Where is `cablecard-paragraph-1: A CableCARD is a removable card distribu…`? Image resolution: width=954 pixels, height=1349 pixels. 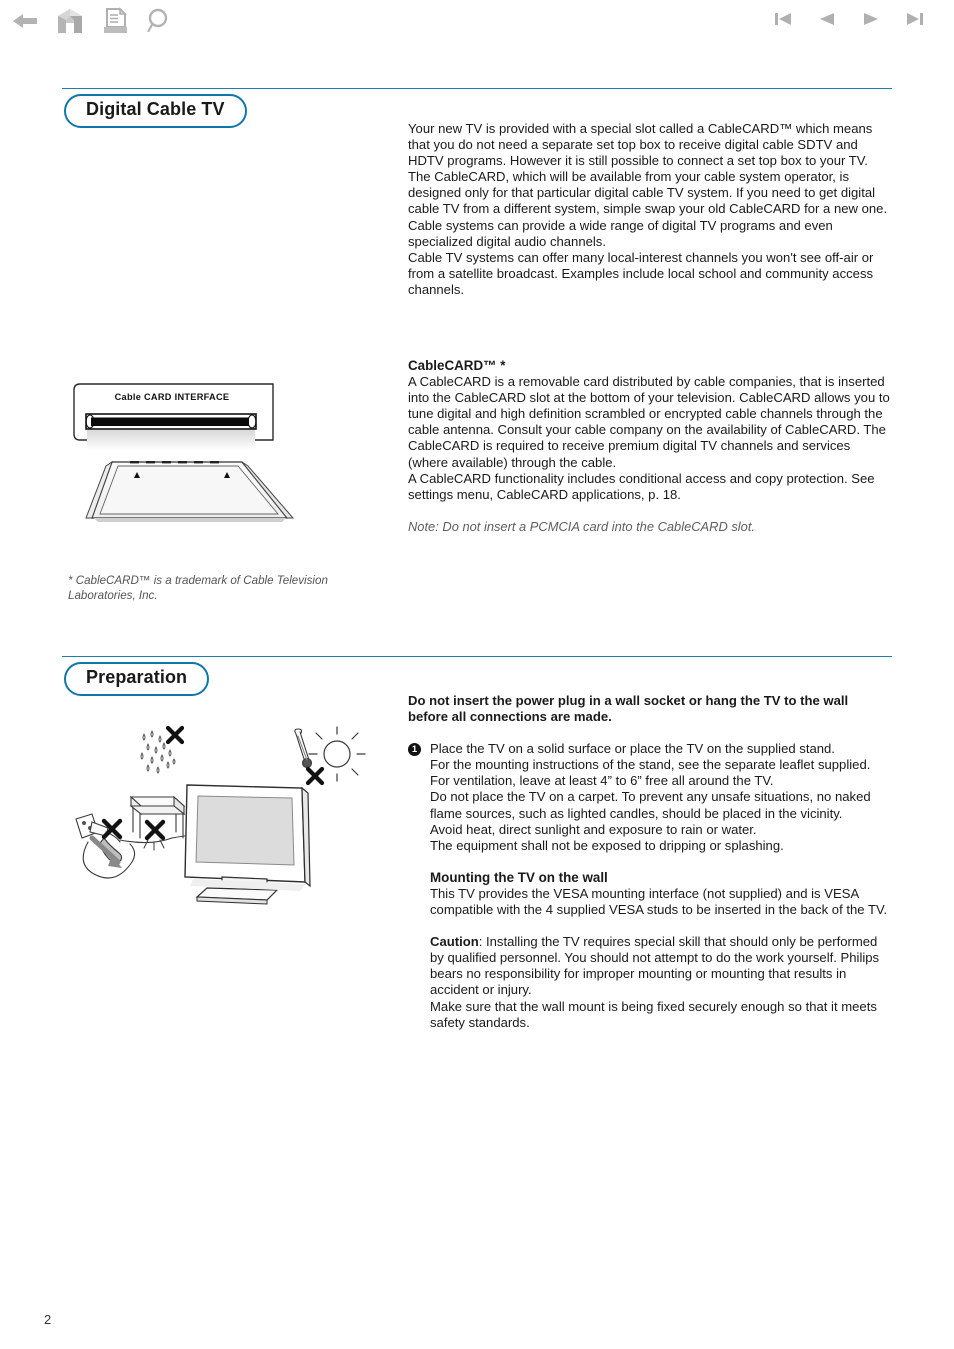
cablecard-paragraph-1: A CableCARD is a removable card distribu… is located at coordinates (649, 422).